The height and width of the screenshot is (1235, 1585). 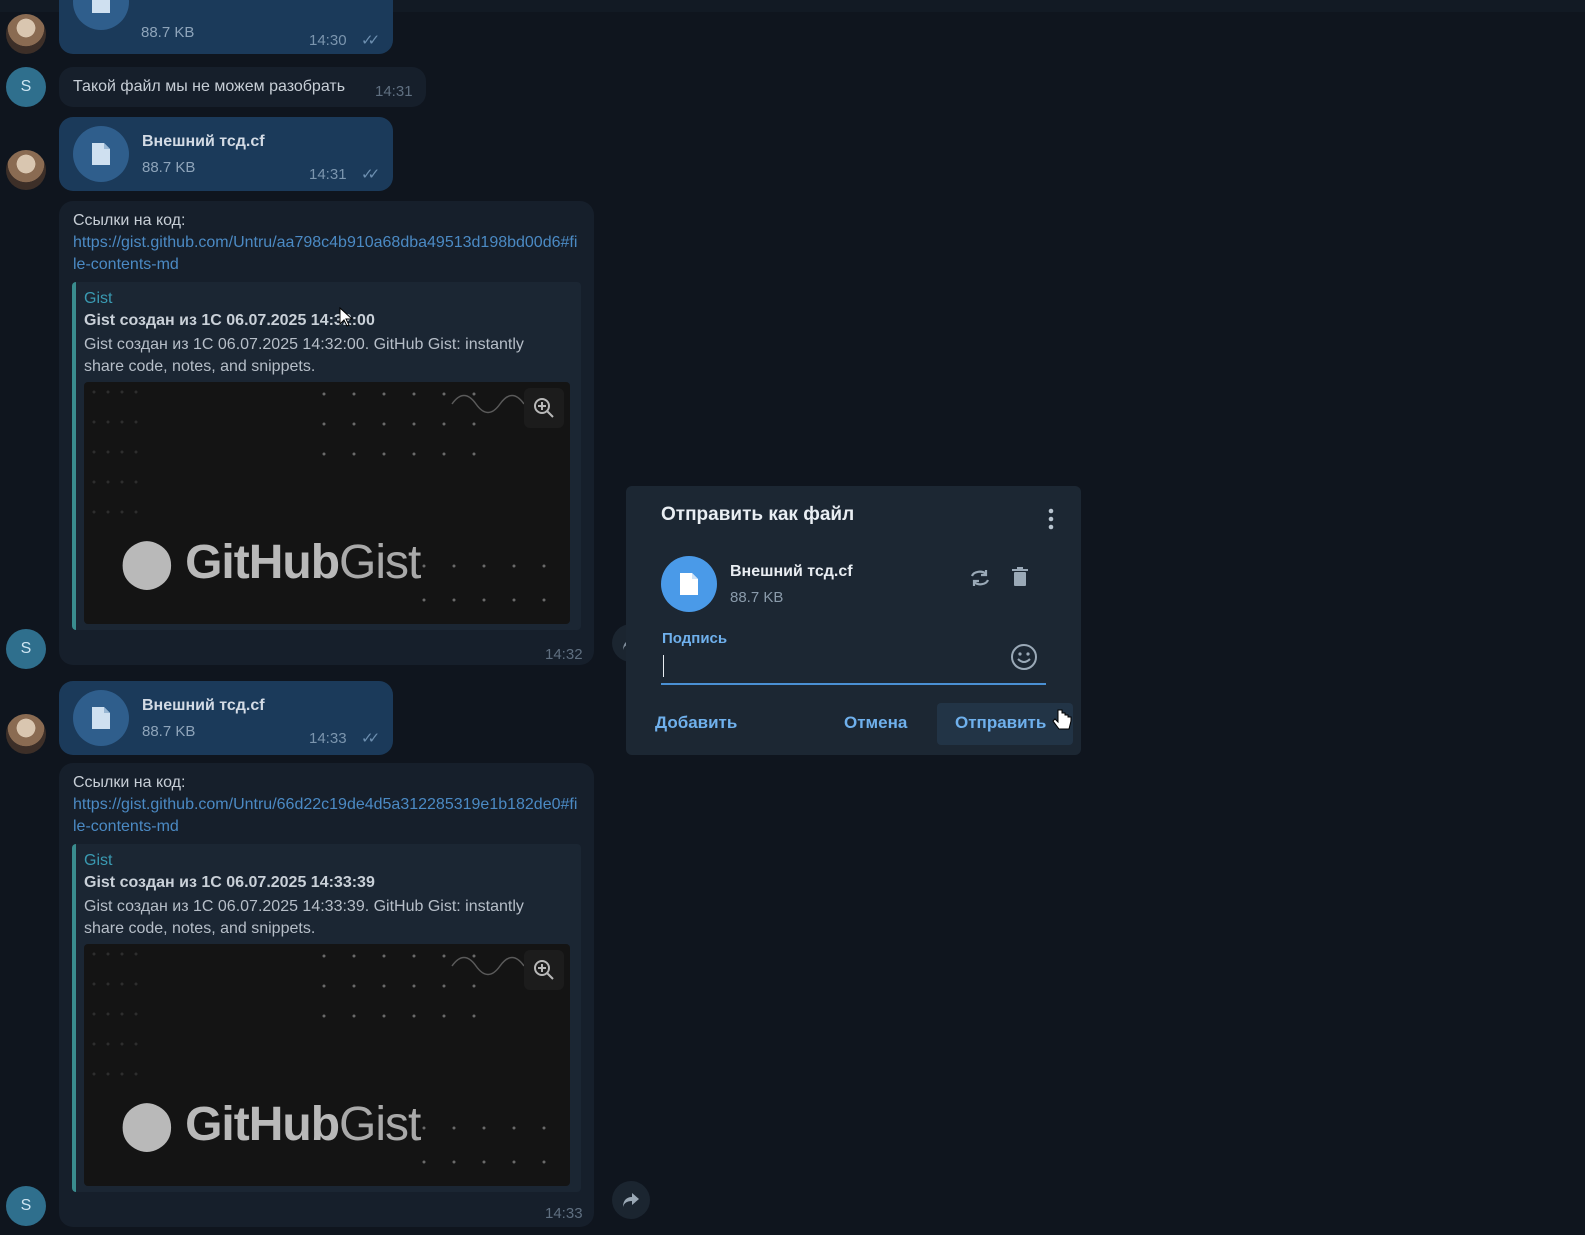 I want to click on emoji-icon, so click(x=1024, y=657).